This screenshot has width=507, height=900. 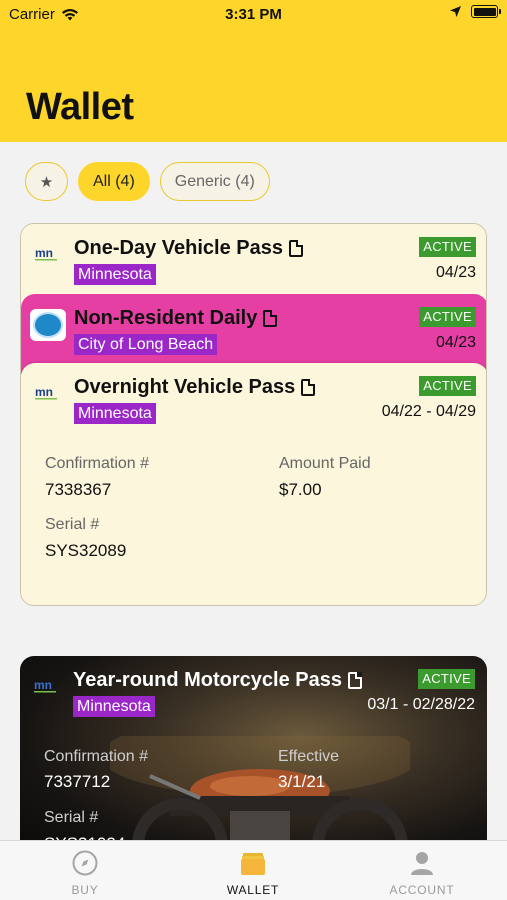 I want to click on tab-buy: BUY, so click(x=85, y=873).